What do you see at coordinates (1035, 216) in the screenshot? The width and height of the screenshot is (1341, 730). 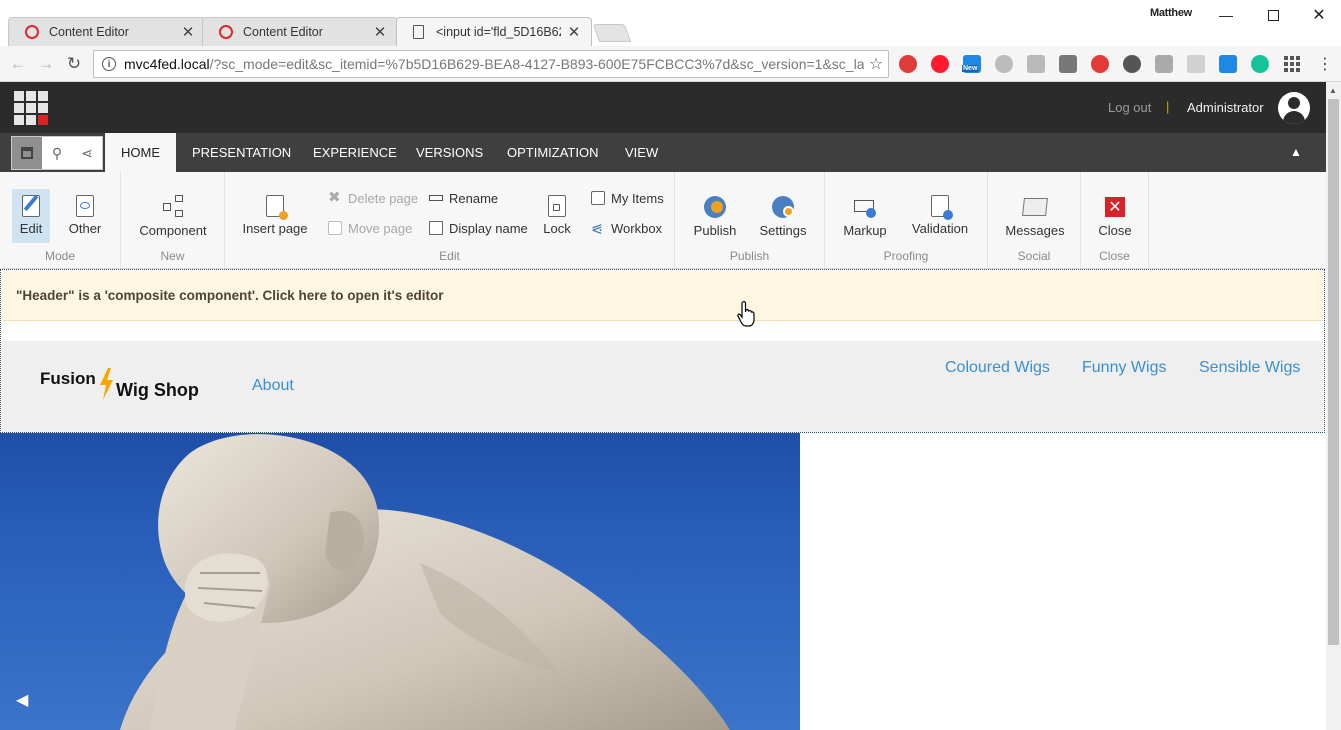 I see `messages-button: Messages` at bounding box center [1035, 216].